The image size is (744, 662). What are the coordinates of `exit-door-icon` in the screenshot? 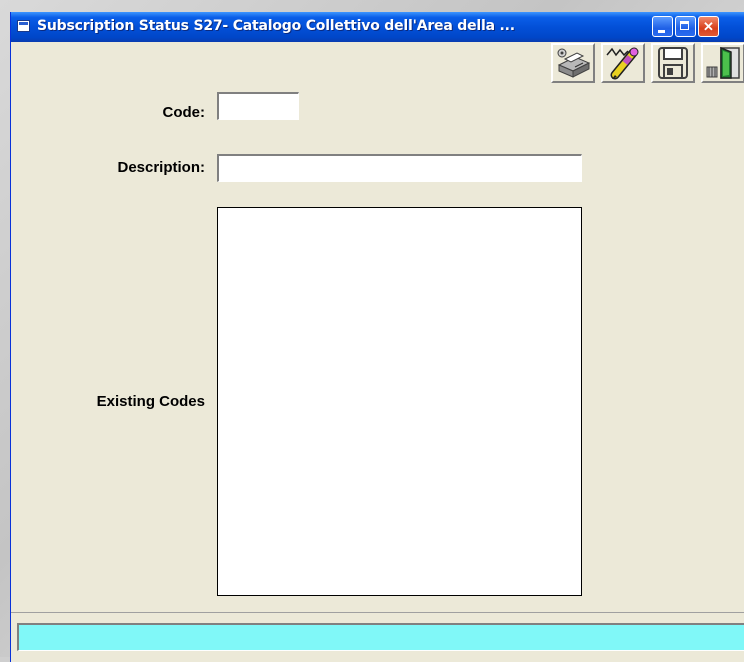 It's located at (723, 62).